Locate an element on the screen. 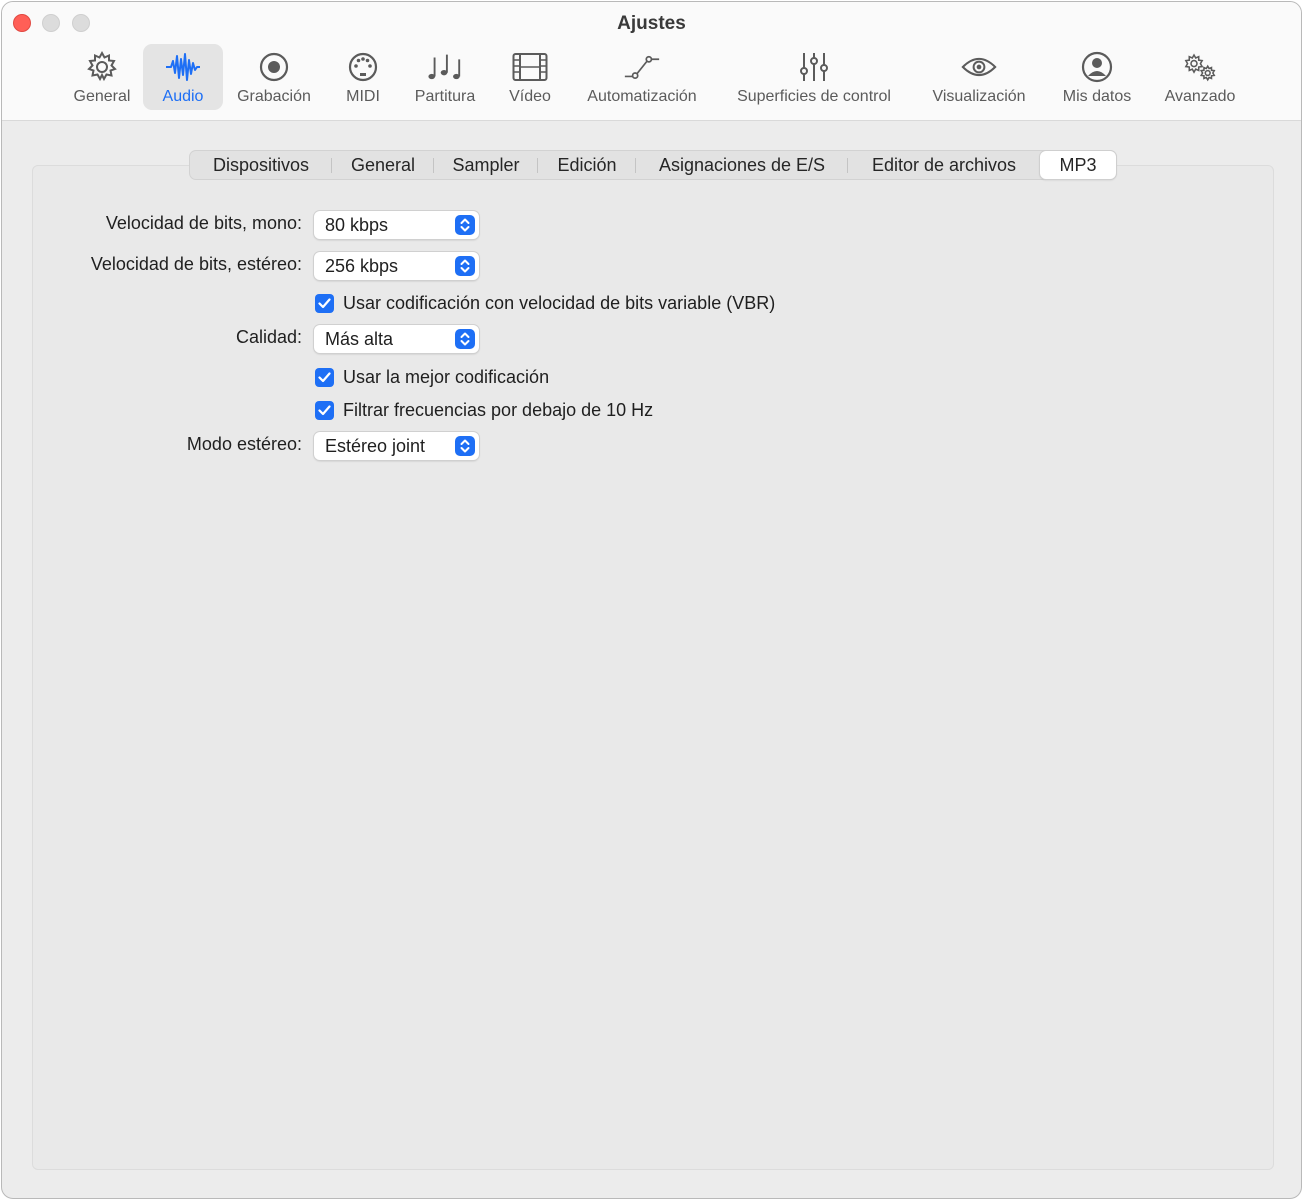  toolbar-label: Vídeo is located at coordinates (530, 96).